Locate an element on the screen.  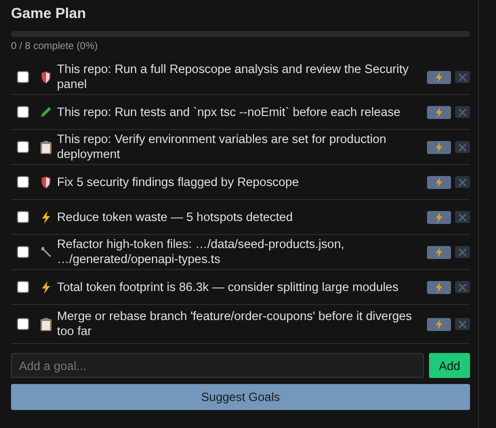
goal-text: This repo: Run a full Reposcope analysis and review the Security panel is located at coordinates (233, 77).